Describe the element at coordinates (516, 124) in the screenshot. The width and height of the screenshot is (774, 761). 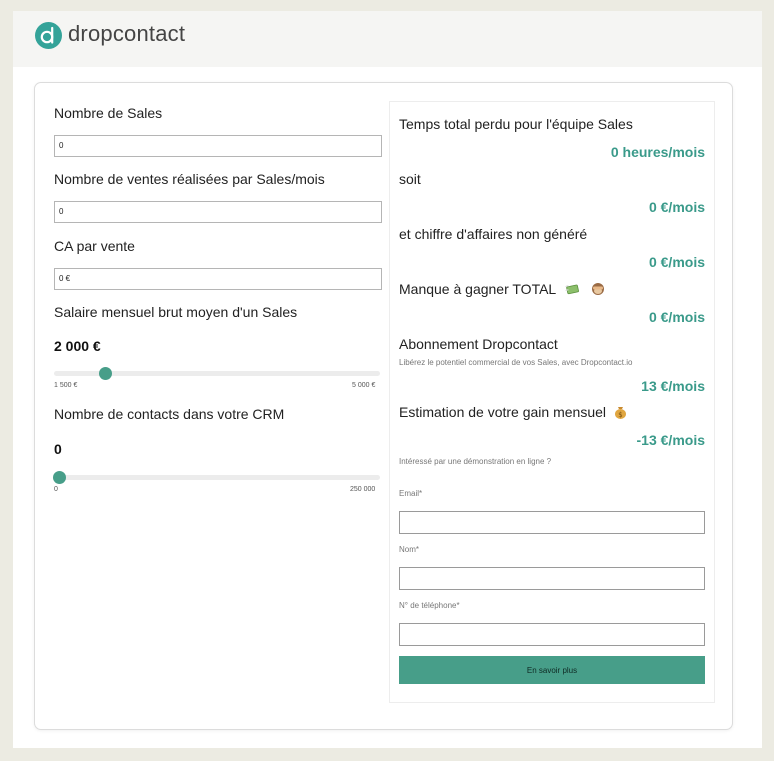
I see `time-lost-label: Temps total perdu pour l'équipe Sales` at that location.